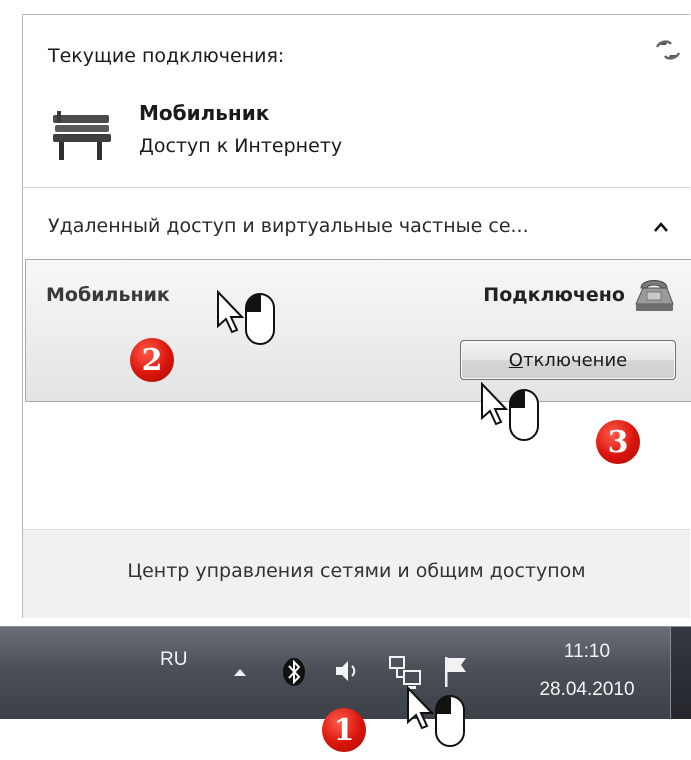  Describe the element at coordinates (575, 360) in the screenshot. I see `disconnect-button-label: тключение` at that location.